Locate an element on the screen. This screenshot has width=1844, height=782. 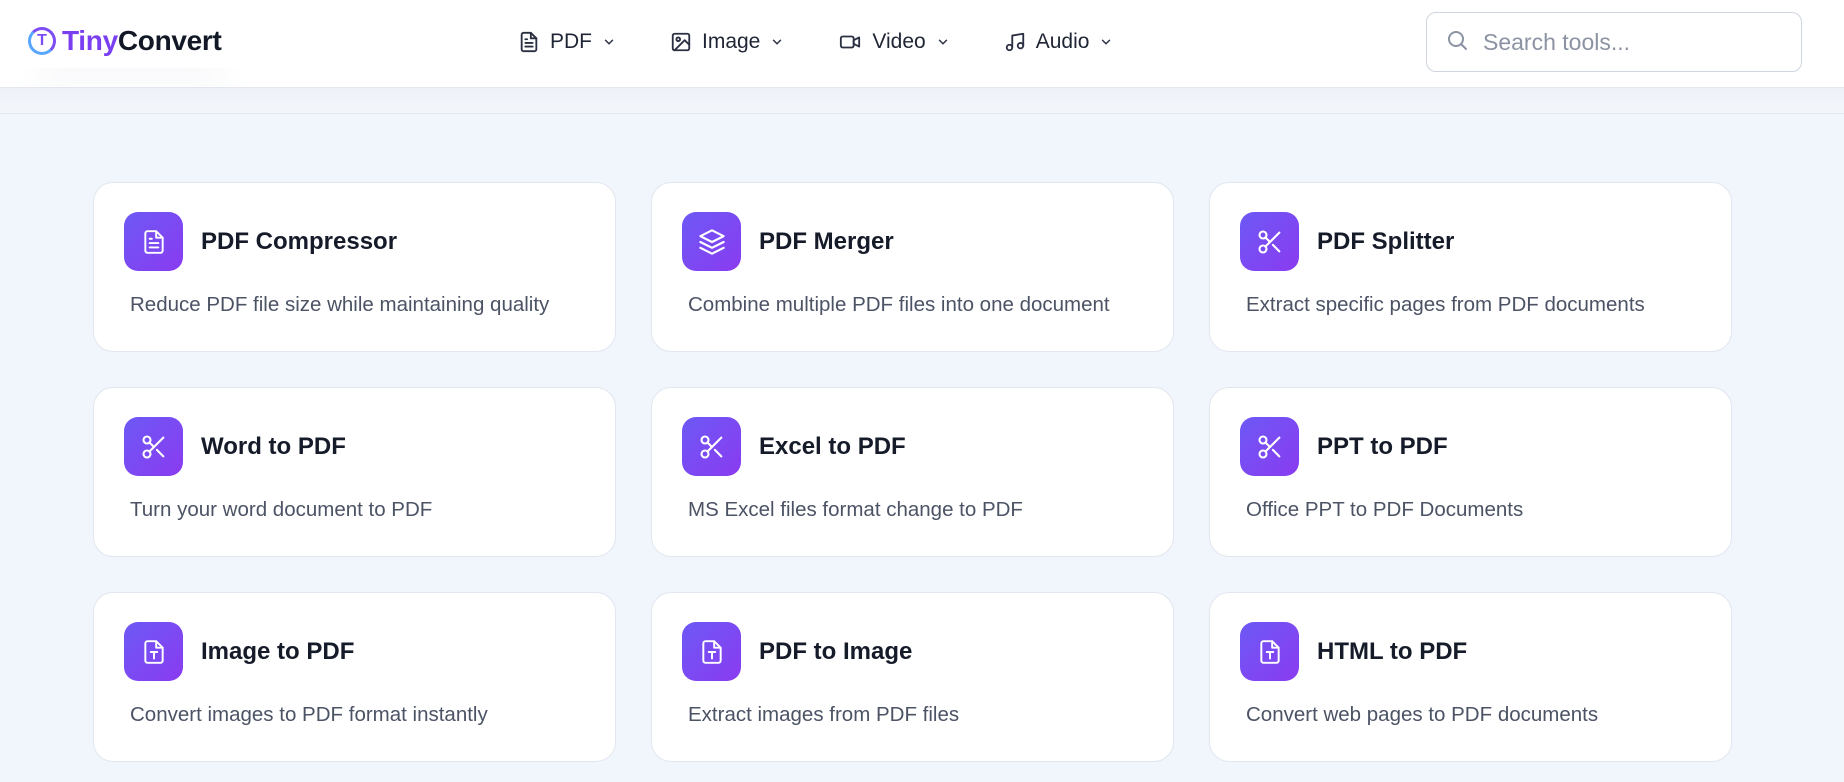
tool-description: Office PPT to PDF Documents is located at coordinates (1385, 509).